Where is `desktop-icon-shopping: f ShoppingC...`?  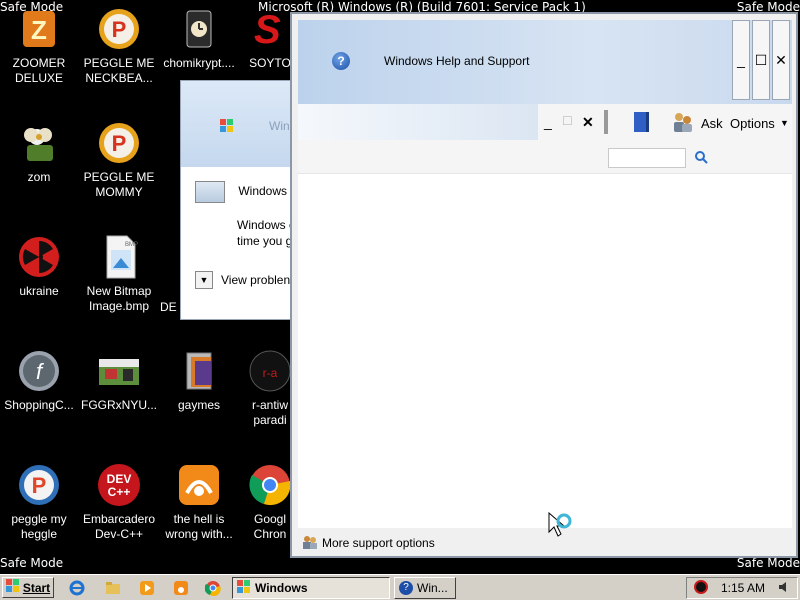 desktop-icon-shopping: f ShoppingC... is located at coordinates (39, 380).